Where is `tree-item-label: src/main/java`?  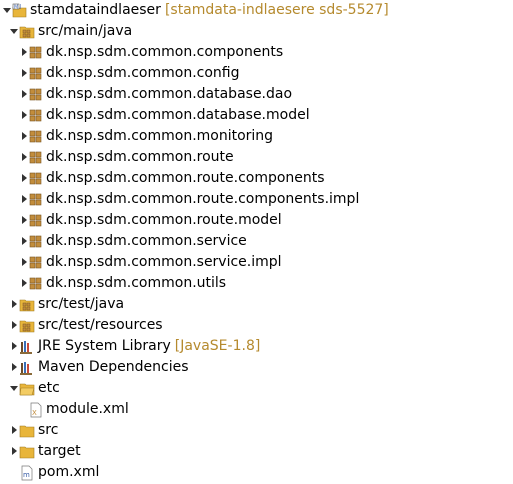
tree-item-label: src/main/java is located at coordinates (85, 31).